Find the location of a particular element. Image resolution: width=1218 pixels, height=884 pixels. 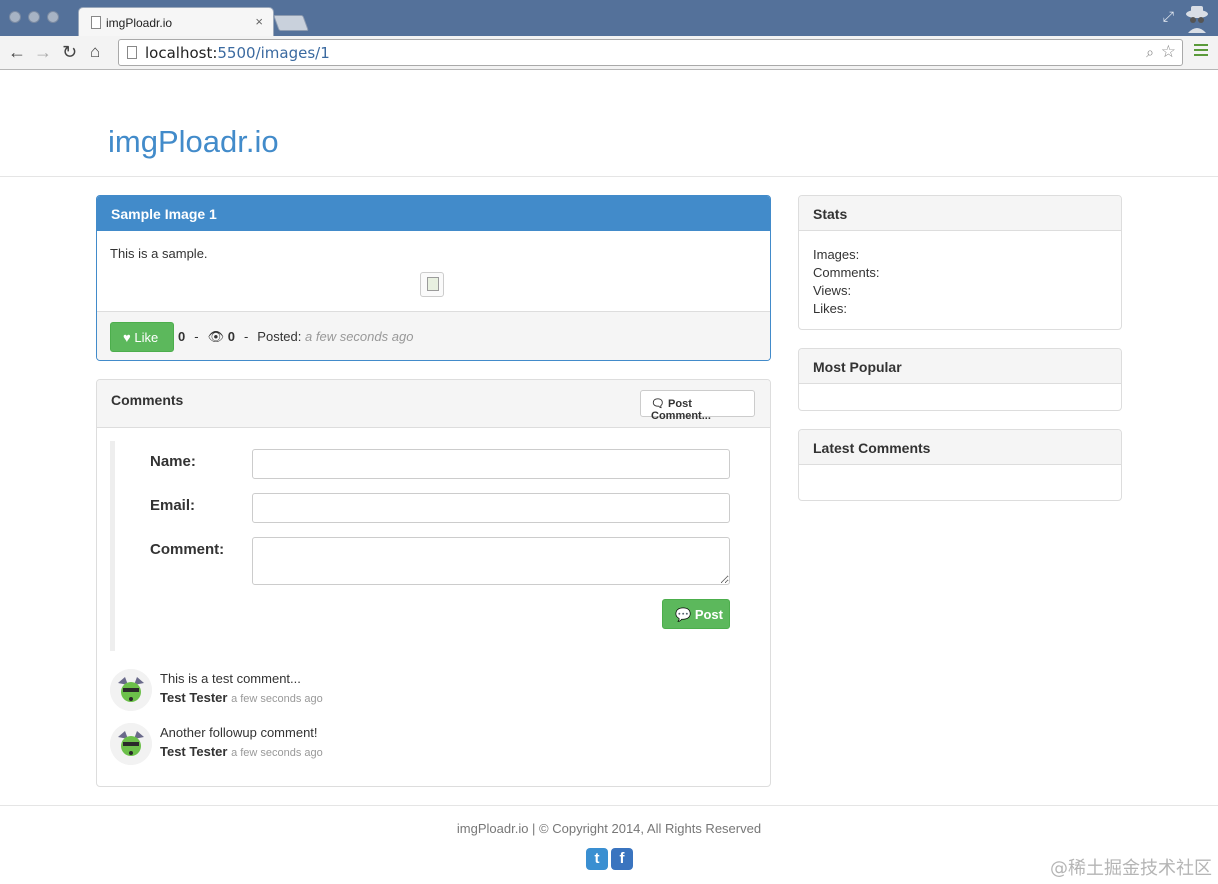

twitter-icon: t is located at coordinates (597, 859).